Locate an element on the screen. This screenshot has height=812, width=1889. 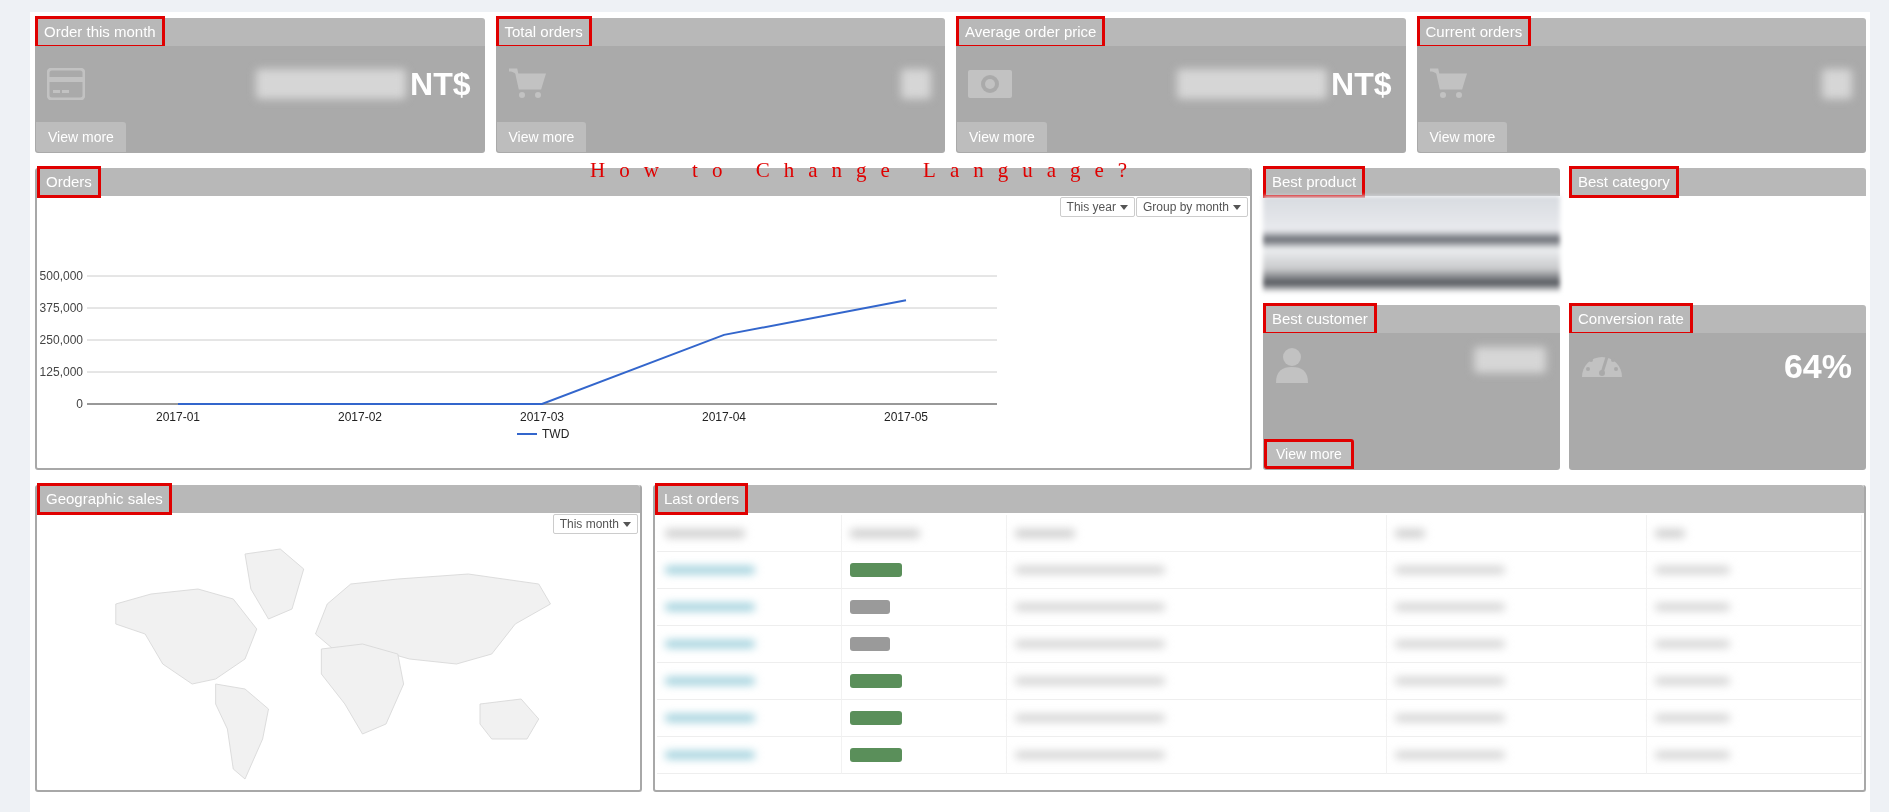
axis-label: 375,000 is located at coordinates (61, 308).